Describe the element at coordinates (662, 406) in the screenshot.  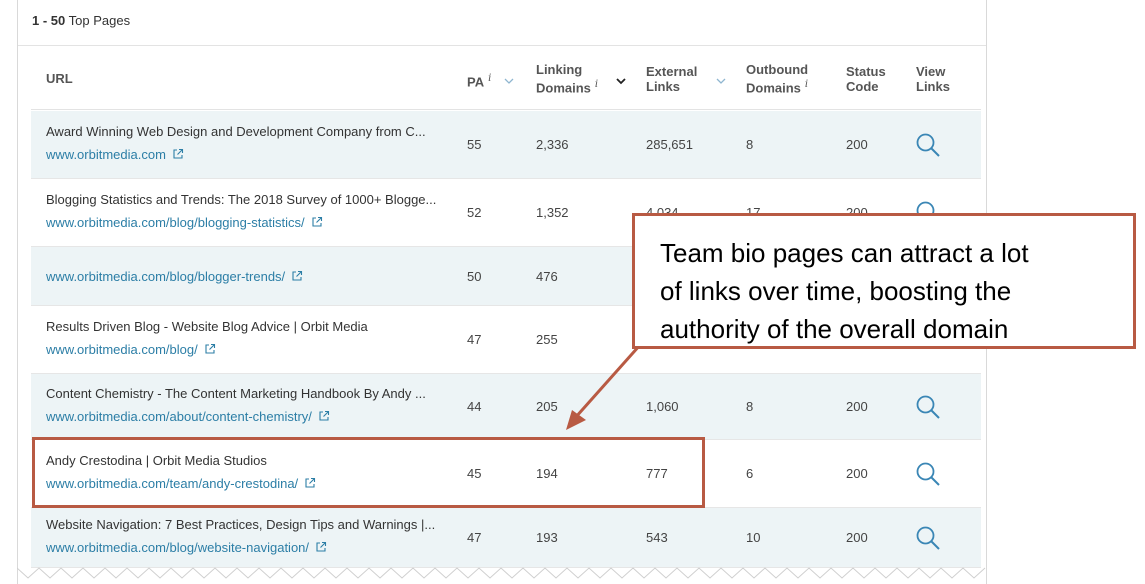
I see `external-links-value: 1,060` at that location.